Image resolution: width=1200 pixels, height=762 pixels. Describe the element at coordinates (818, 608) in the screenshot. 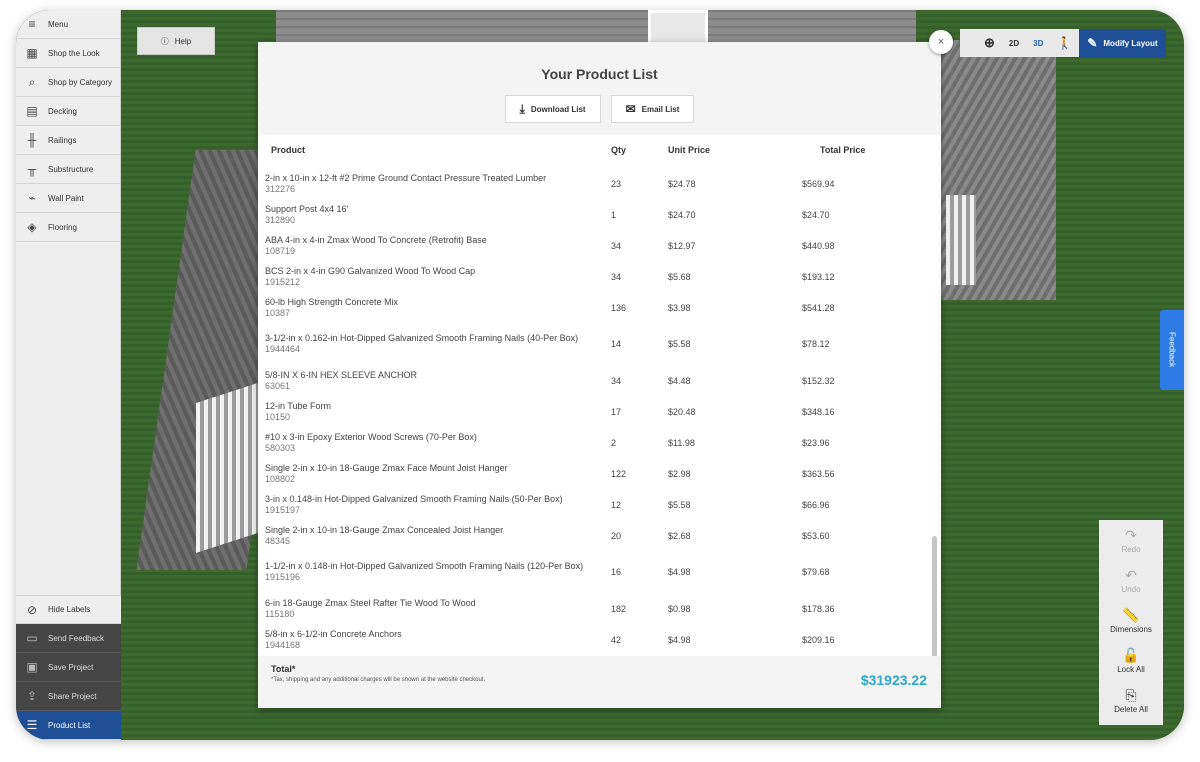

I see `total-price-cell: $178.36` at that location.